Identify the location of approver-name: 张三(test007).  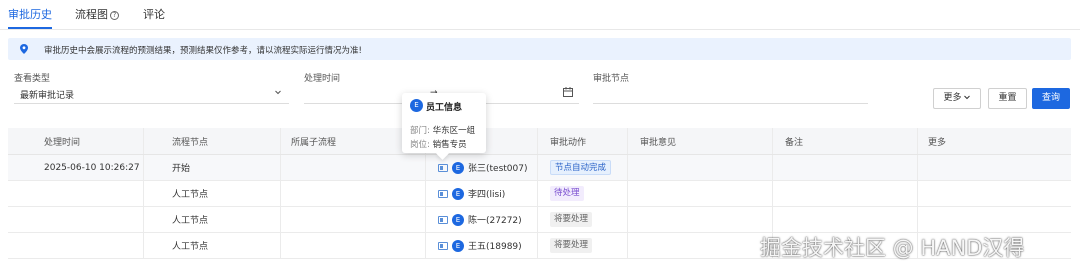
(498, 167).